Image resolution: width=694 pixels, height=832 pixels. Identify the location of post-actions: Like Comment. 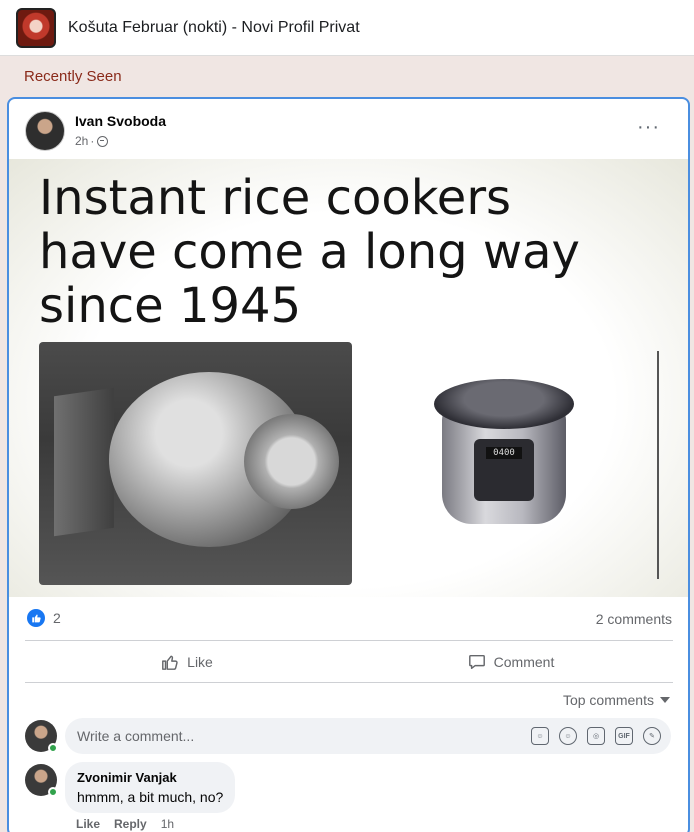
(349, 662).